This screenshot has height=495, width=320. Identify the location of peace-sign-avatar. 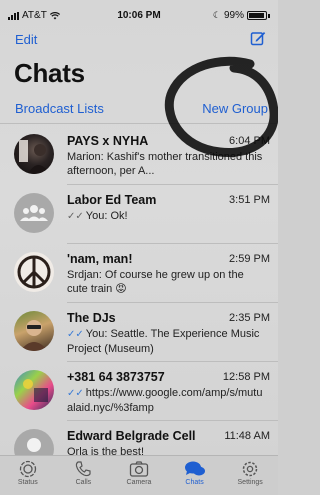
(34, 272).